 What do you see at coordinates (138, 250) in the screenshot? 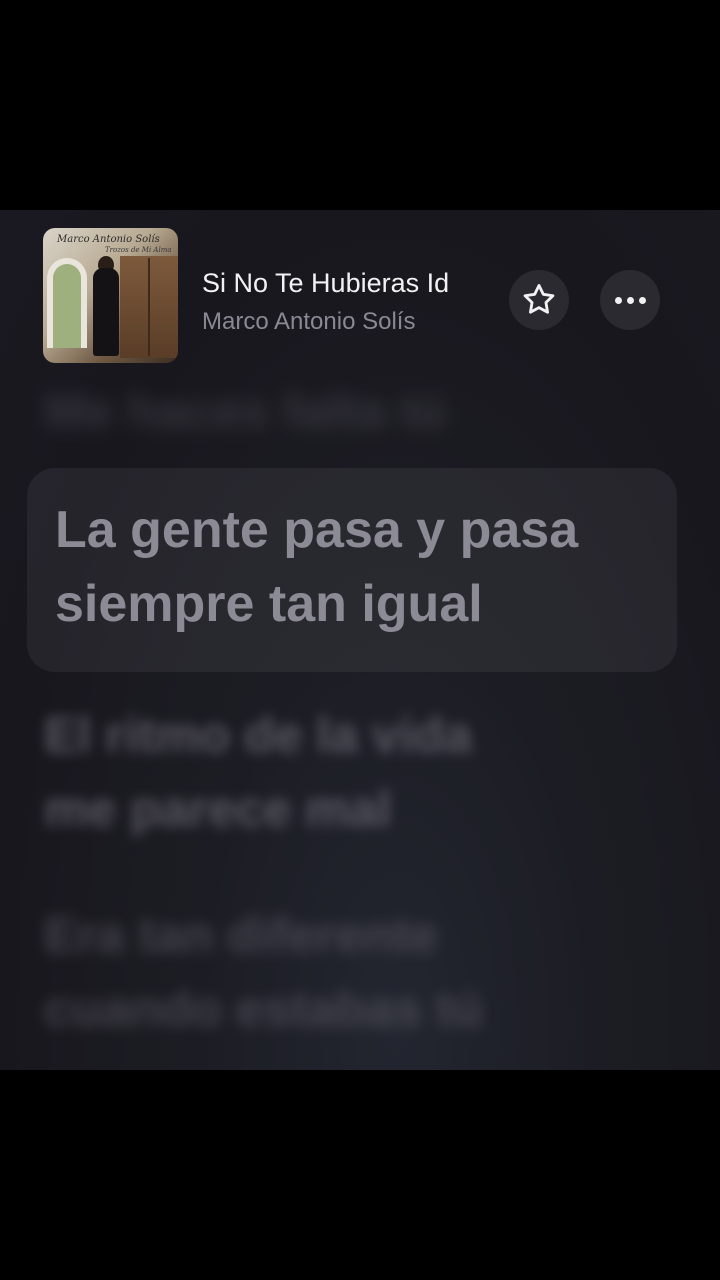
I see `album-art-subtitle: Trozos de Mi Alma` at bounding box center [138, 250].